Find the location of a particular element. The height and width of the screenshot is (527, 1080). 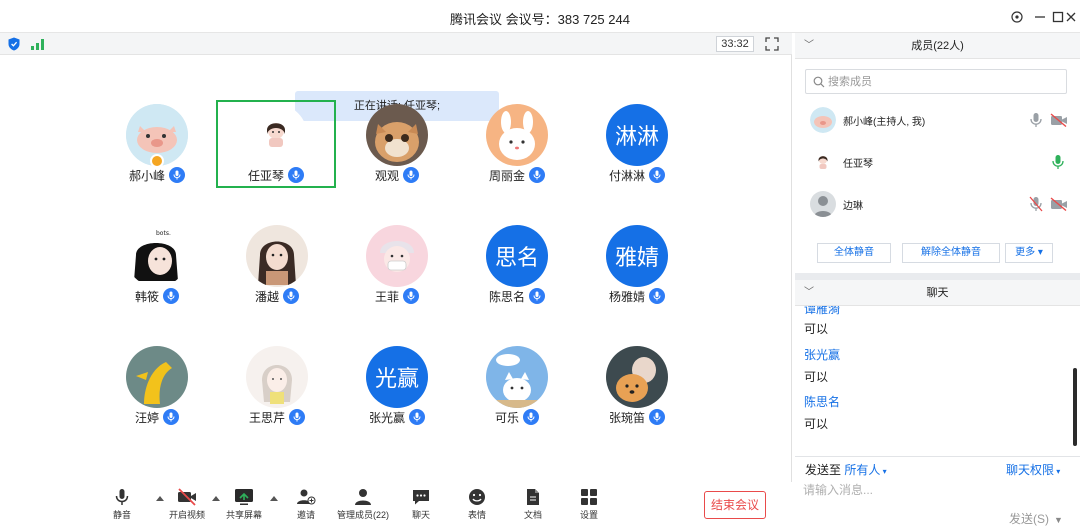

microphone-active-icon is located at coordinates (1058, 162).